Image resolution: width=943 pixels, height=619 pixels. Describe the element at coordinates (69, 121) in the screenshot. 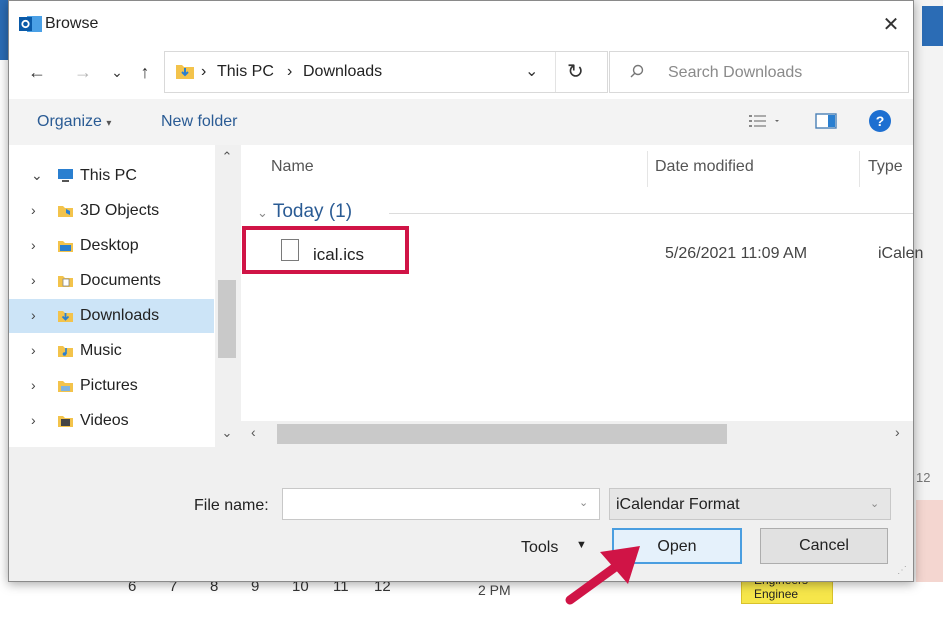

I see `organize-label: Organize` at that location.